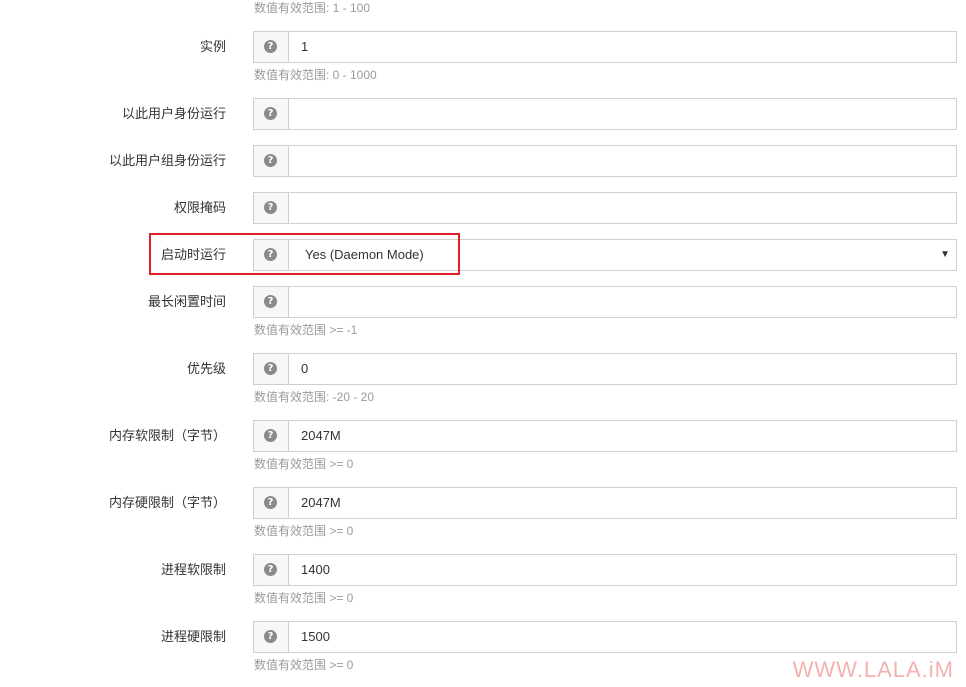 Image resolution: width=966 pixels, height=687 pixels. I want to click on memory-soft-limit-input, so click(622, 436).